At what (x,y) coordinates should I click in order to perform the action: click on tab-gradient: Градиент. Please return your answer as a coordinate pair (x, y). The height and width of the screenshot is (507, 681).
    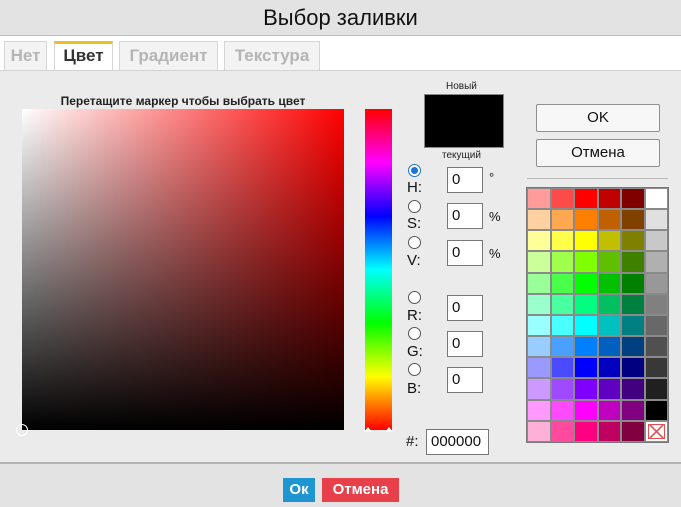
    Looking at the image, I should click on (168, 55).